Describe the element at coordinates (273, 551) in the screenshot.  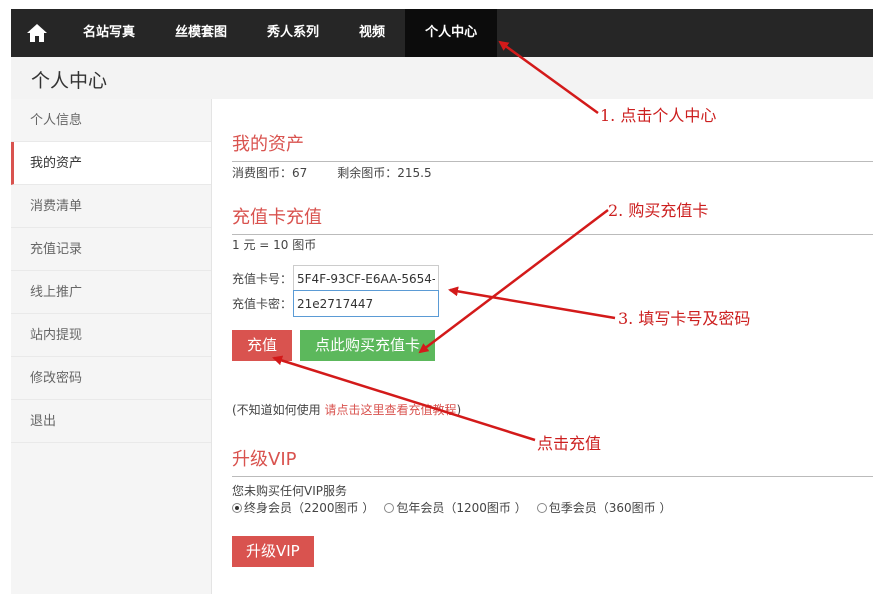
I see `upgrade-vip-button: 升级VIP` at that location.